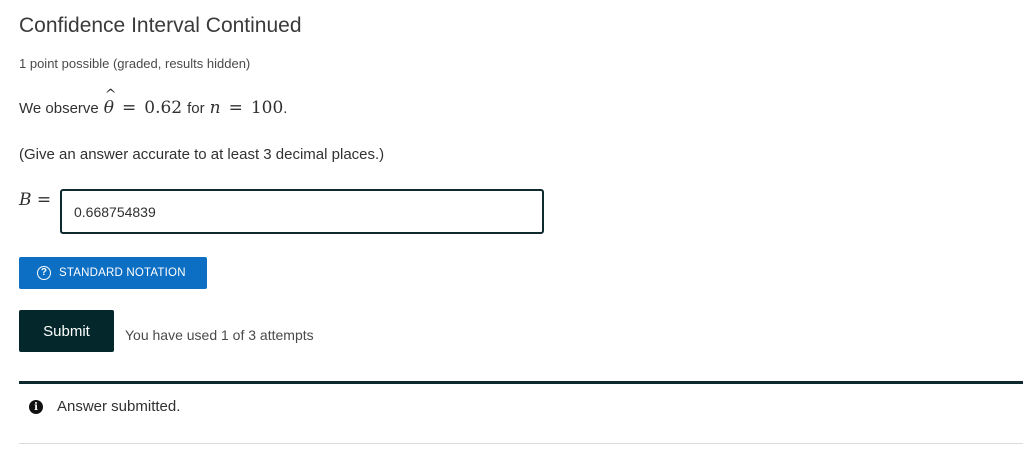  Describe the element at coordinates (44, 273) in the screenshot. I see `question-circle-icon: ?` at that location.